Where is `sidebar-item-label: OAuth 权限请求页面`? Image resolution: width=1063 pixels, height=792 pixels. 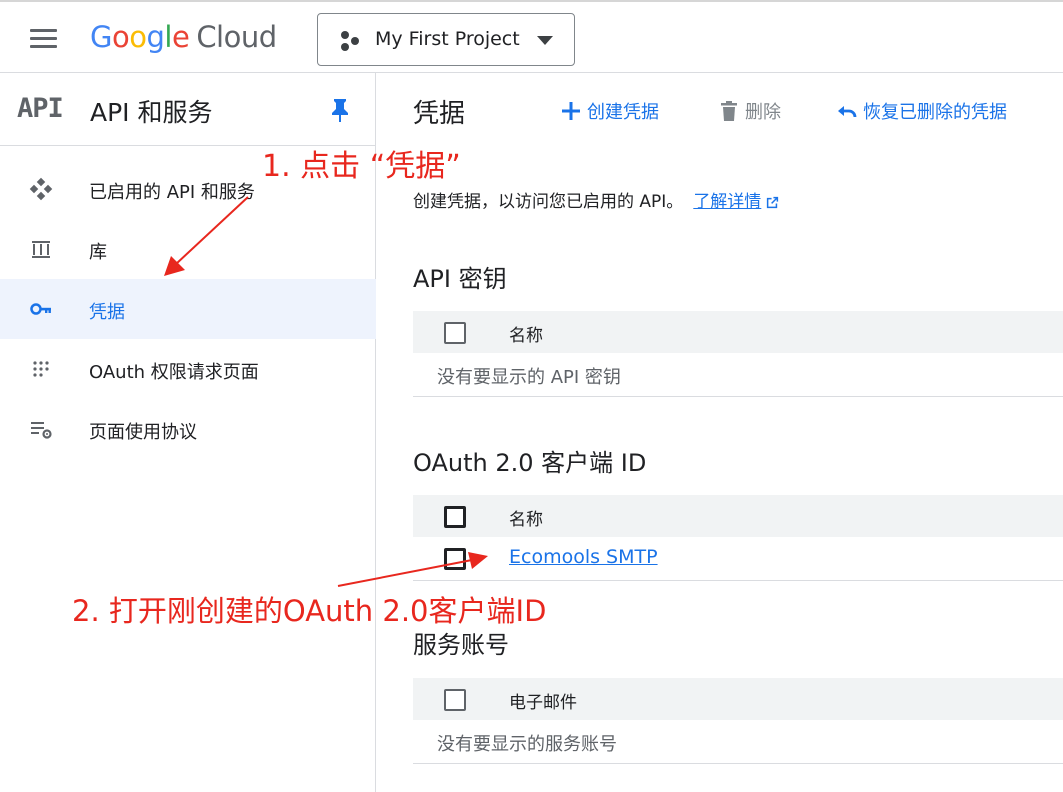
sidebar-item-label: OAuth 权限请求页面 is located at coordinates (174, 372).